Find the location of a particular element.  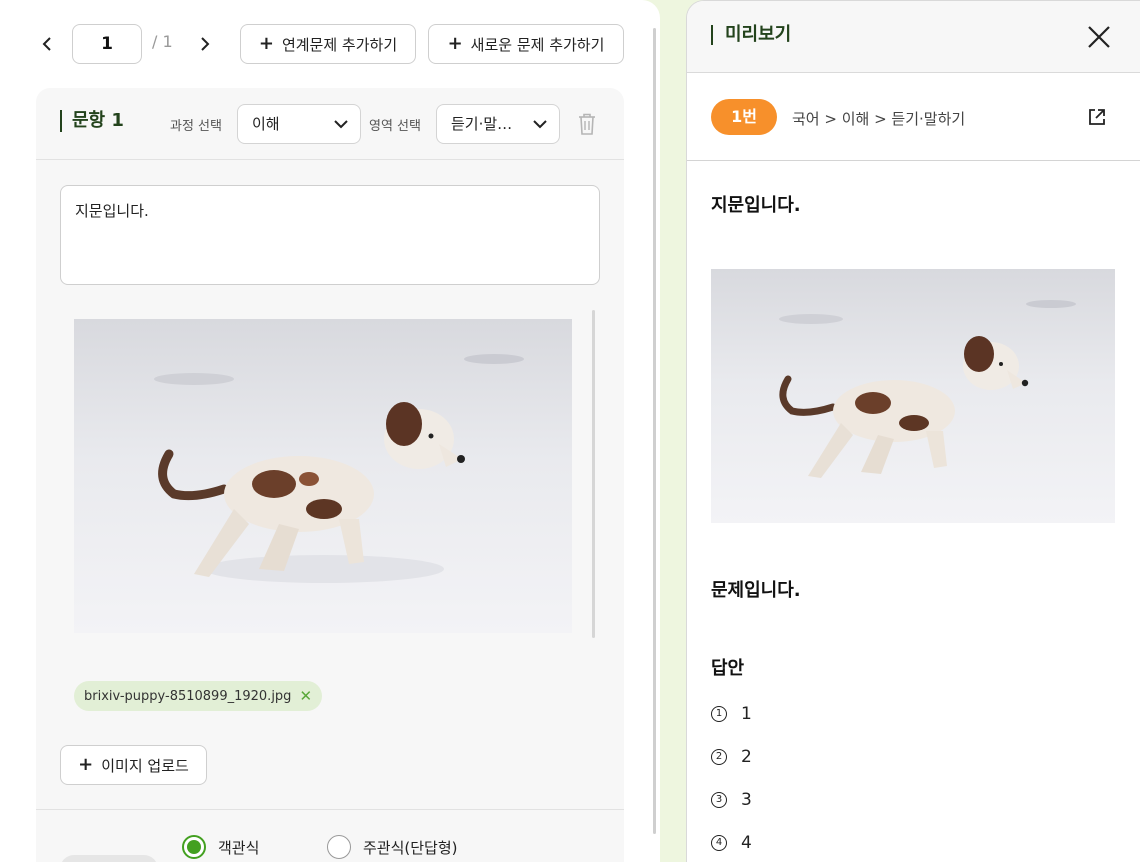

page-number-input: 1 is located at coordinates (107, 44).